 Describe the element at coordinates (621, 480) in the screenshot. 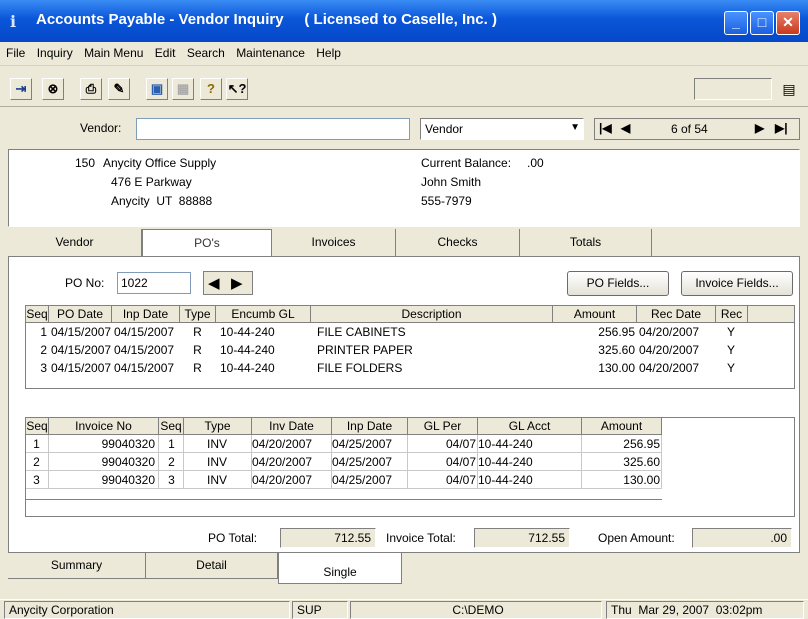

I see `invoice-row-3-cell: 130.00` at that location.